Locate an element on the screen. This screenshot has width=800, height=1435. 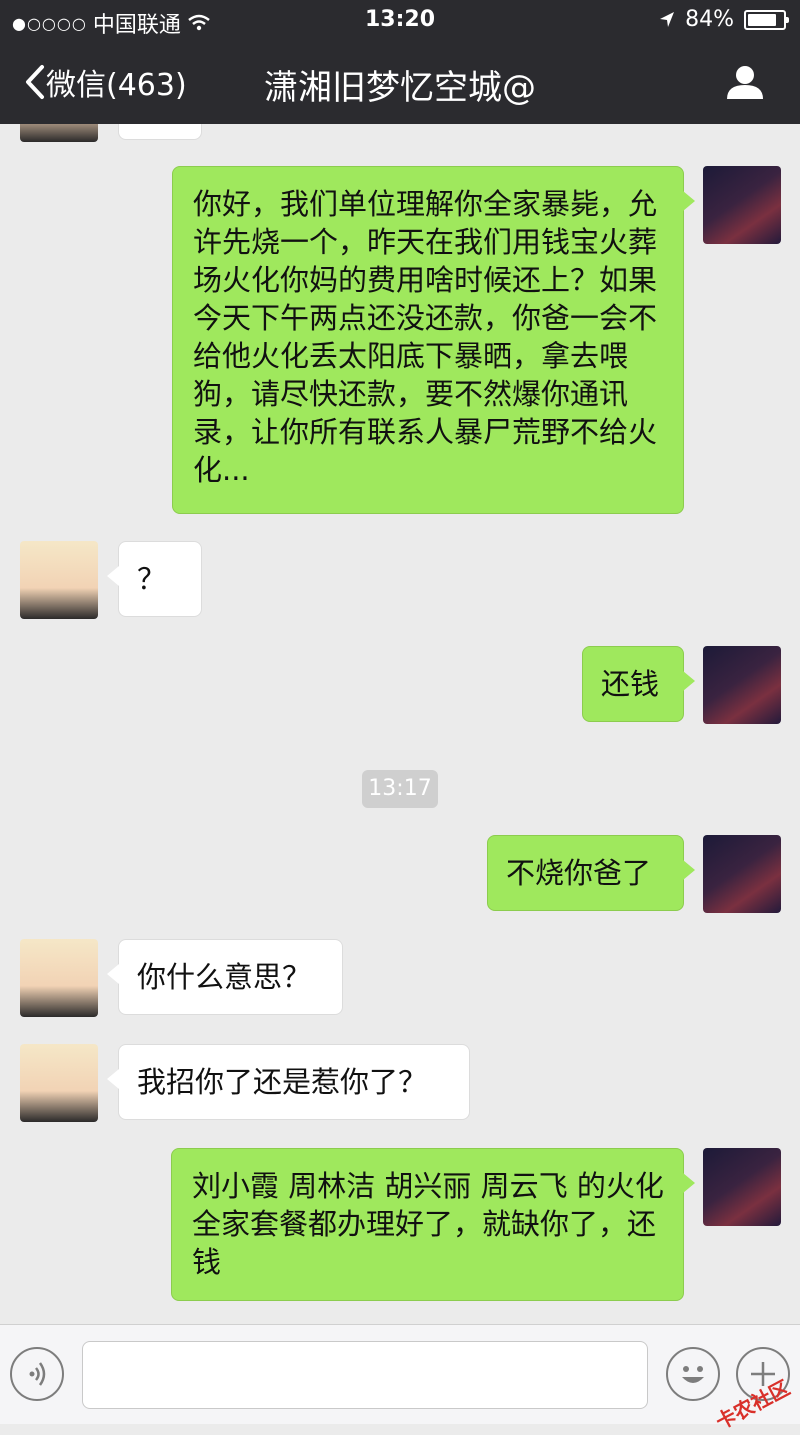
message-text: 我招你了还是惹你了？ is located at coordinates (282, 1082).